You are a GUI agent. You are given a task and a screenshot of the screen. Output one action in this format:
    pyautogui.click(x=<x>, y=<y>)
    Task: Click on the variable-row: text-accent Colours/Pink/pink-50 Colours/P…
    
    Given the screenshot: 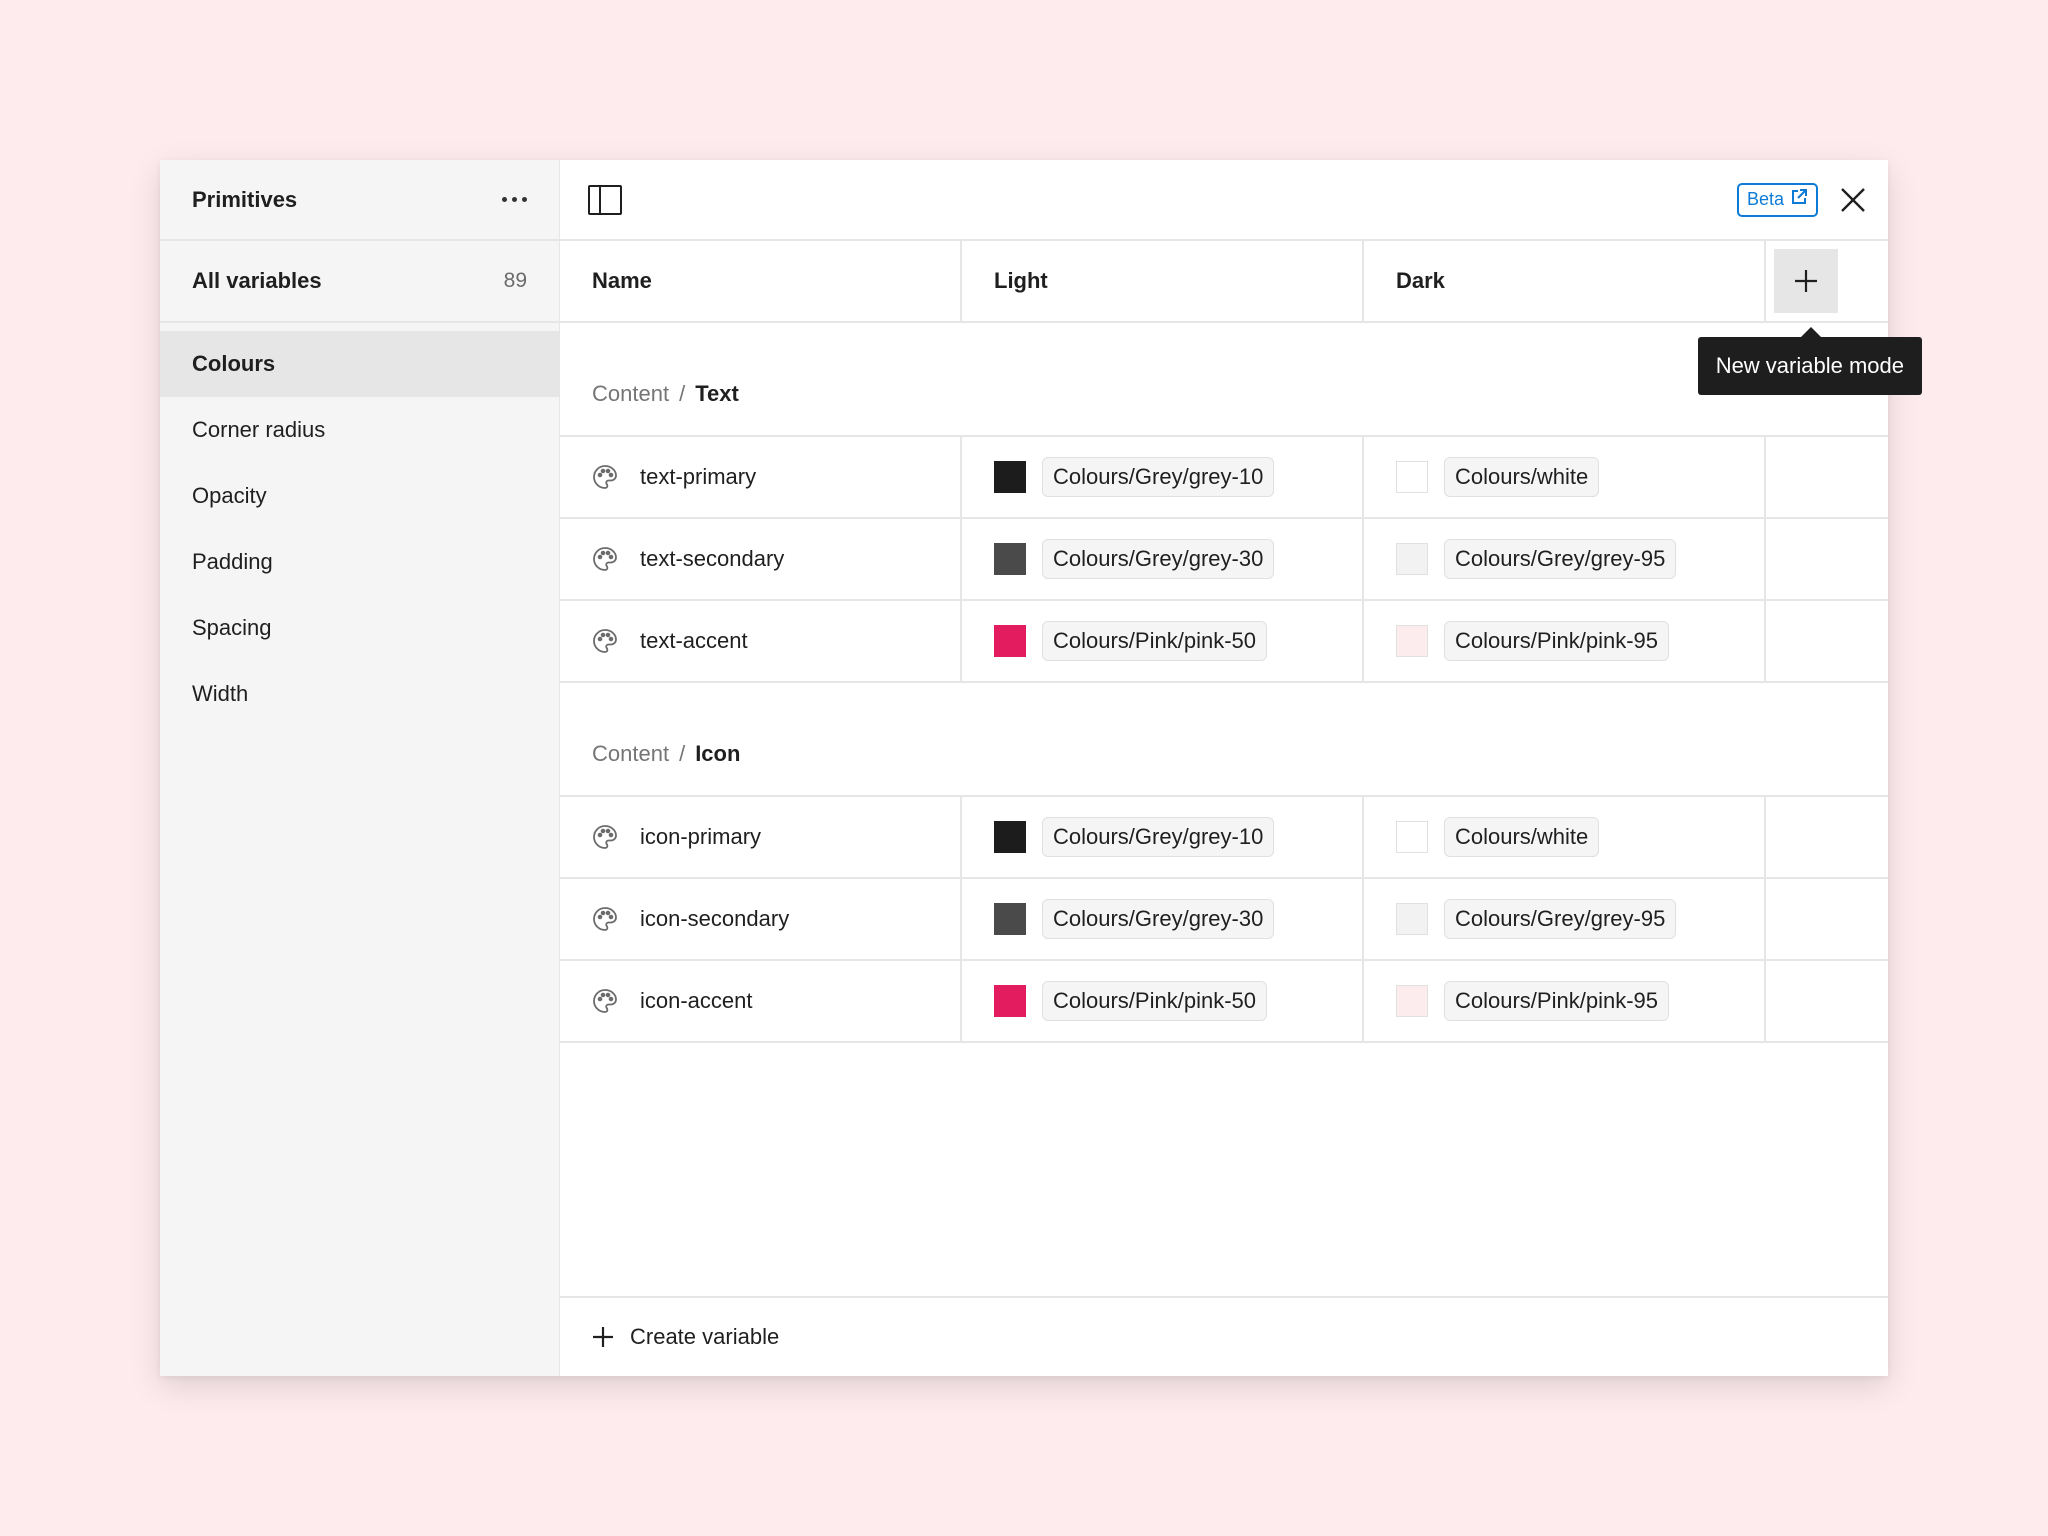 What is the action you would take?
    pyautogui.click(x=1224, y=642)
    